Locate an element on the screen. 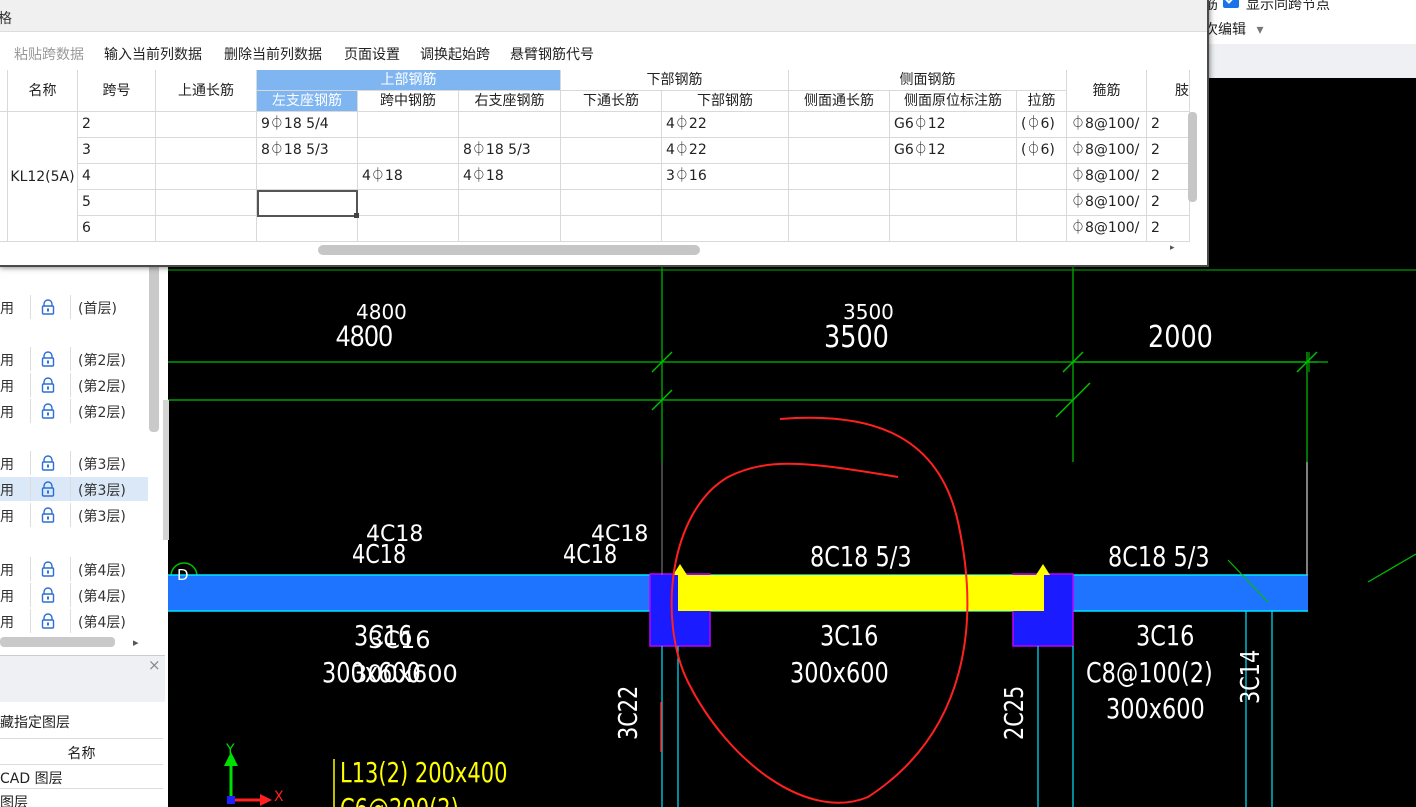  delete-column-data-button: 删除当前列数据 is located at coordinates (273, 54).